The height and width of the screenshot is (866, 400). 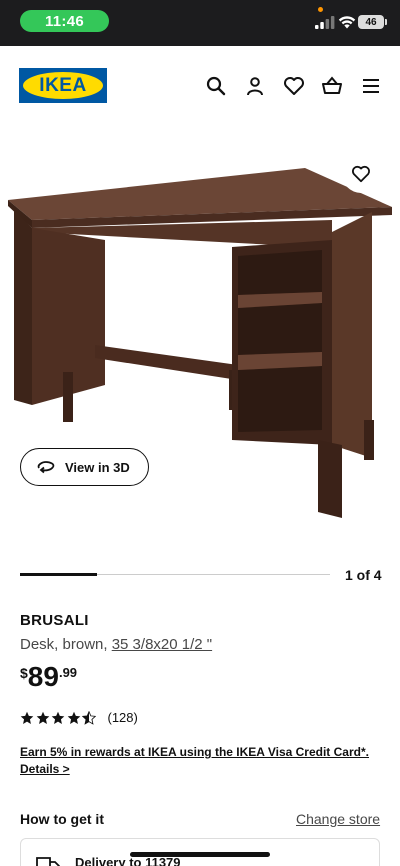 I want to click on logo-text: IKEA, so click(x=63, y=85).